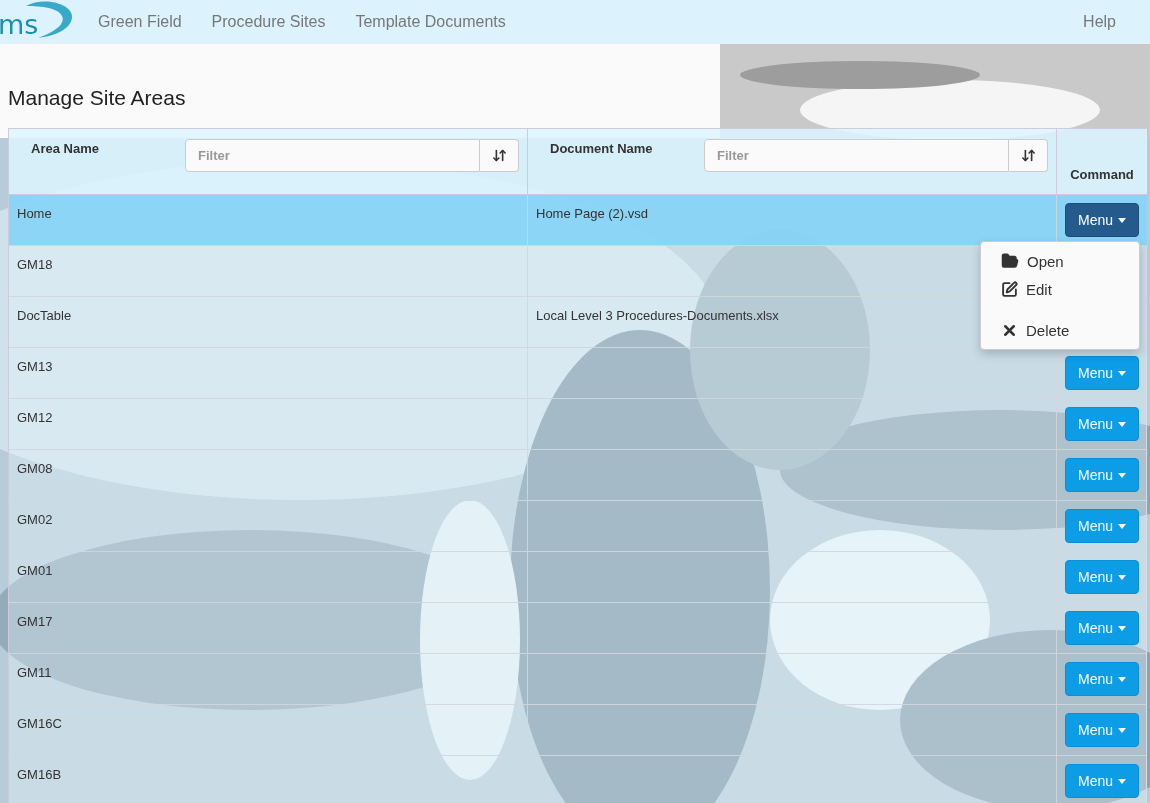 The width and height of the screenshot is (1150, 803). What do you see at coordinates (140, 21) in the screenshot?
I see `nav-link: Green Field` at bounding box center [140, 21].